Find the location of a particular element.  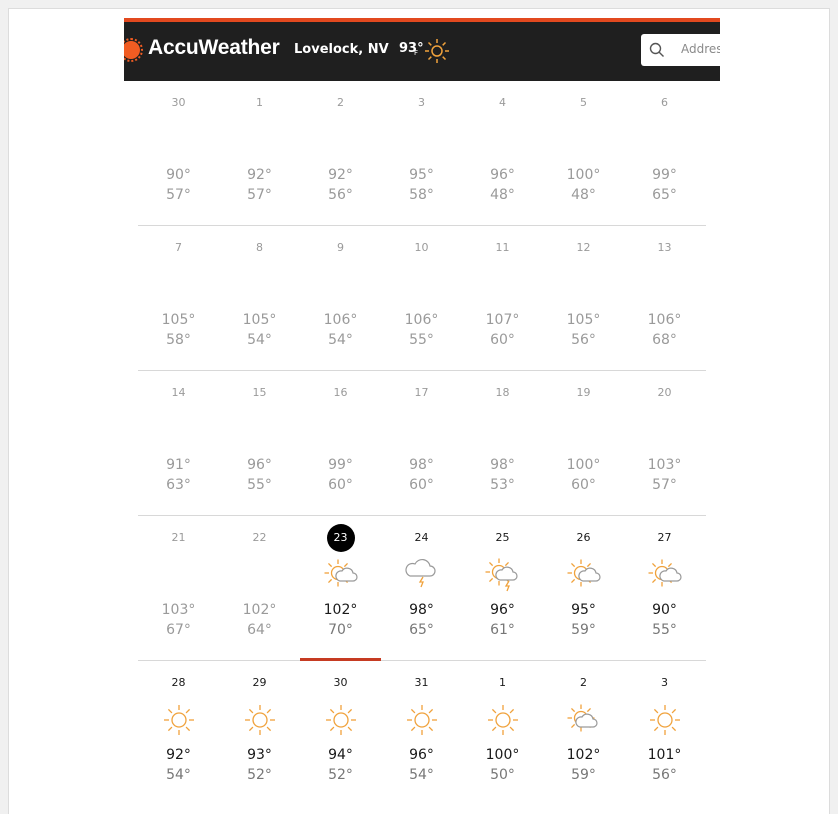

search-input: Address is located at coordinates (680, 50).